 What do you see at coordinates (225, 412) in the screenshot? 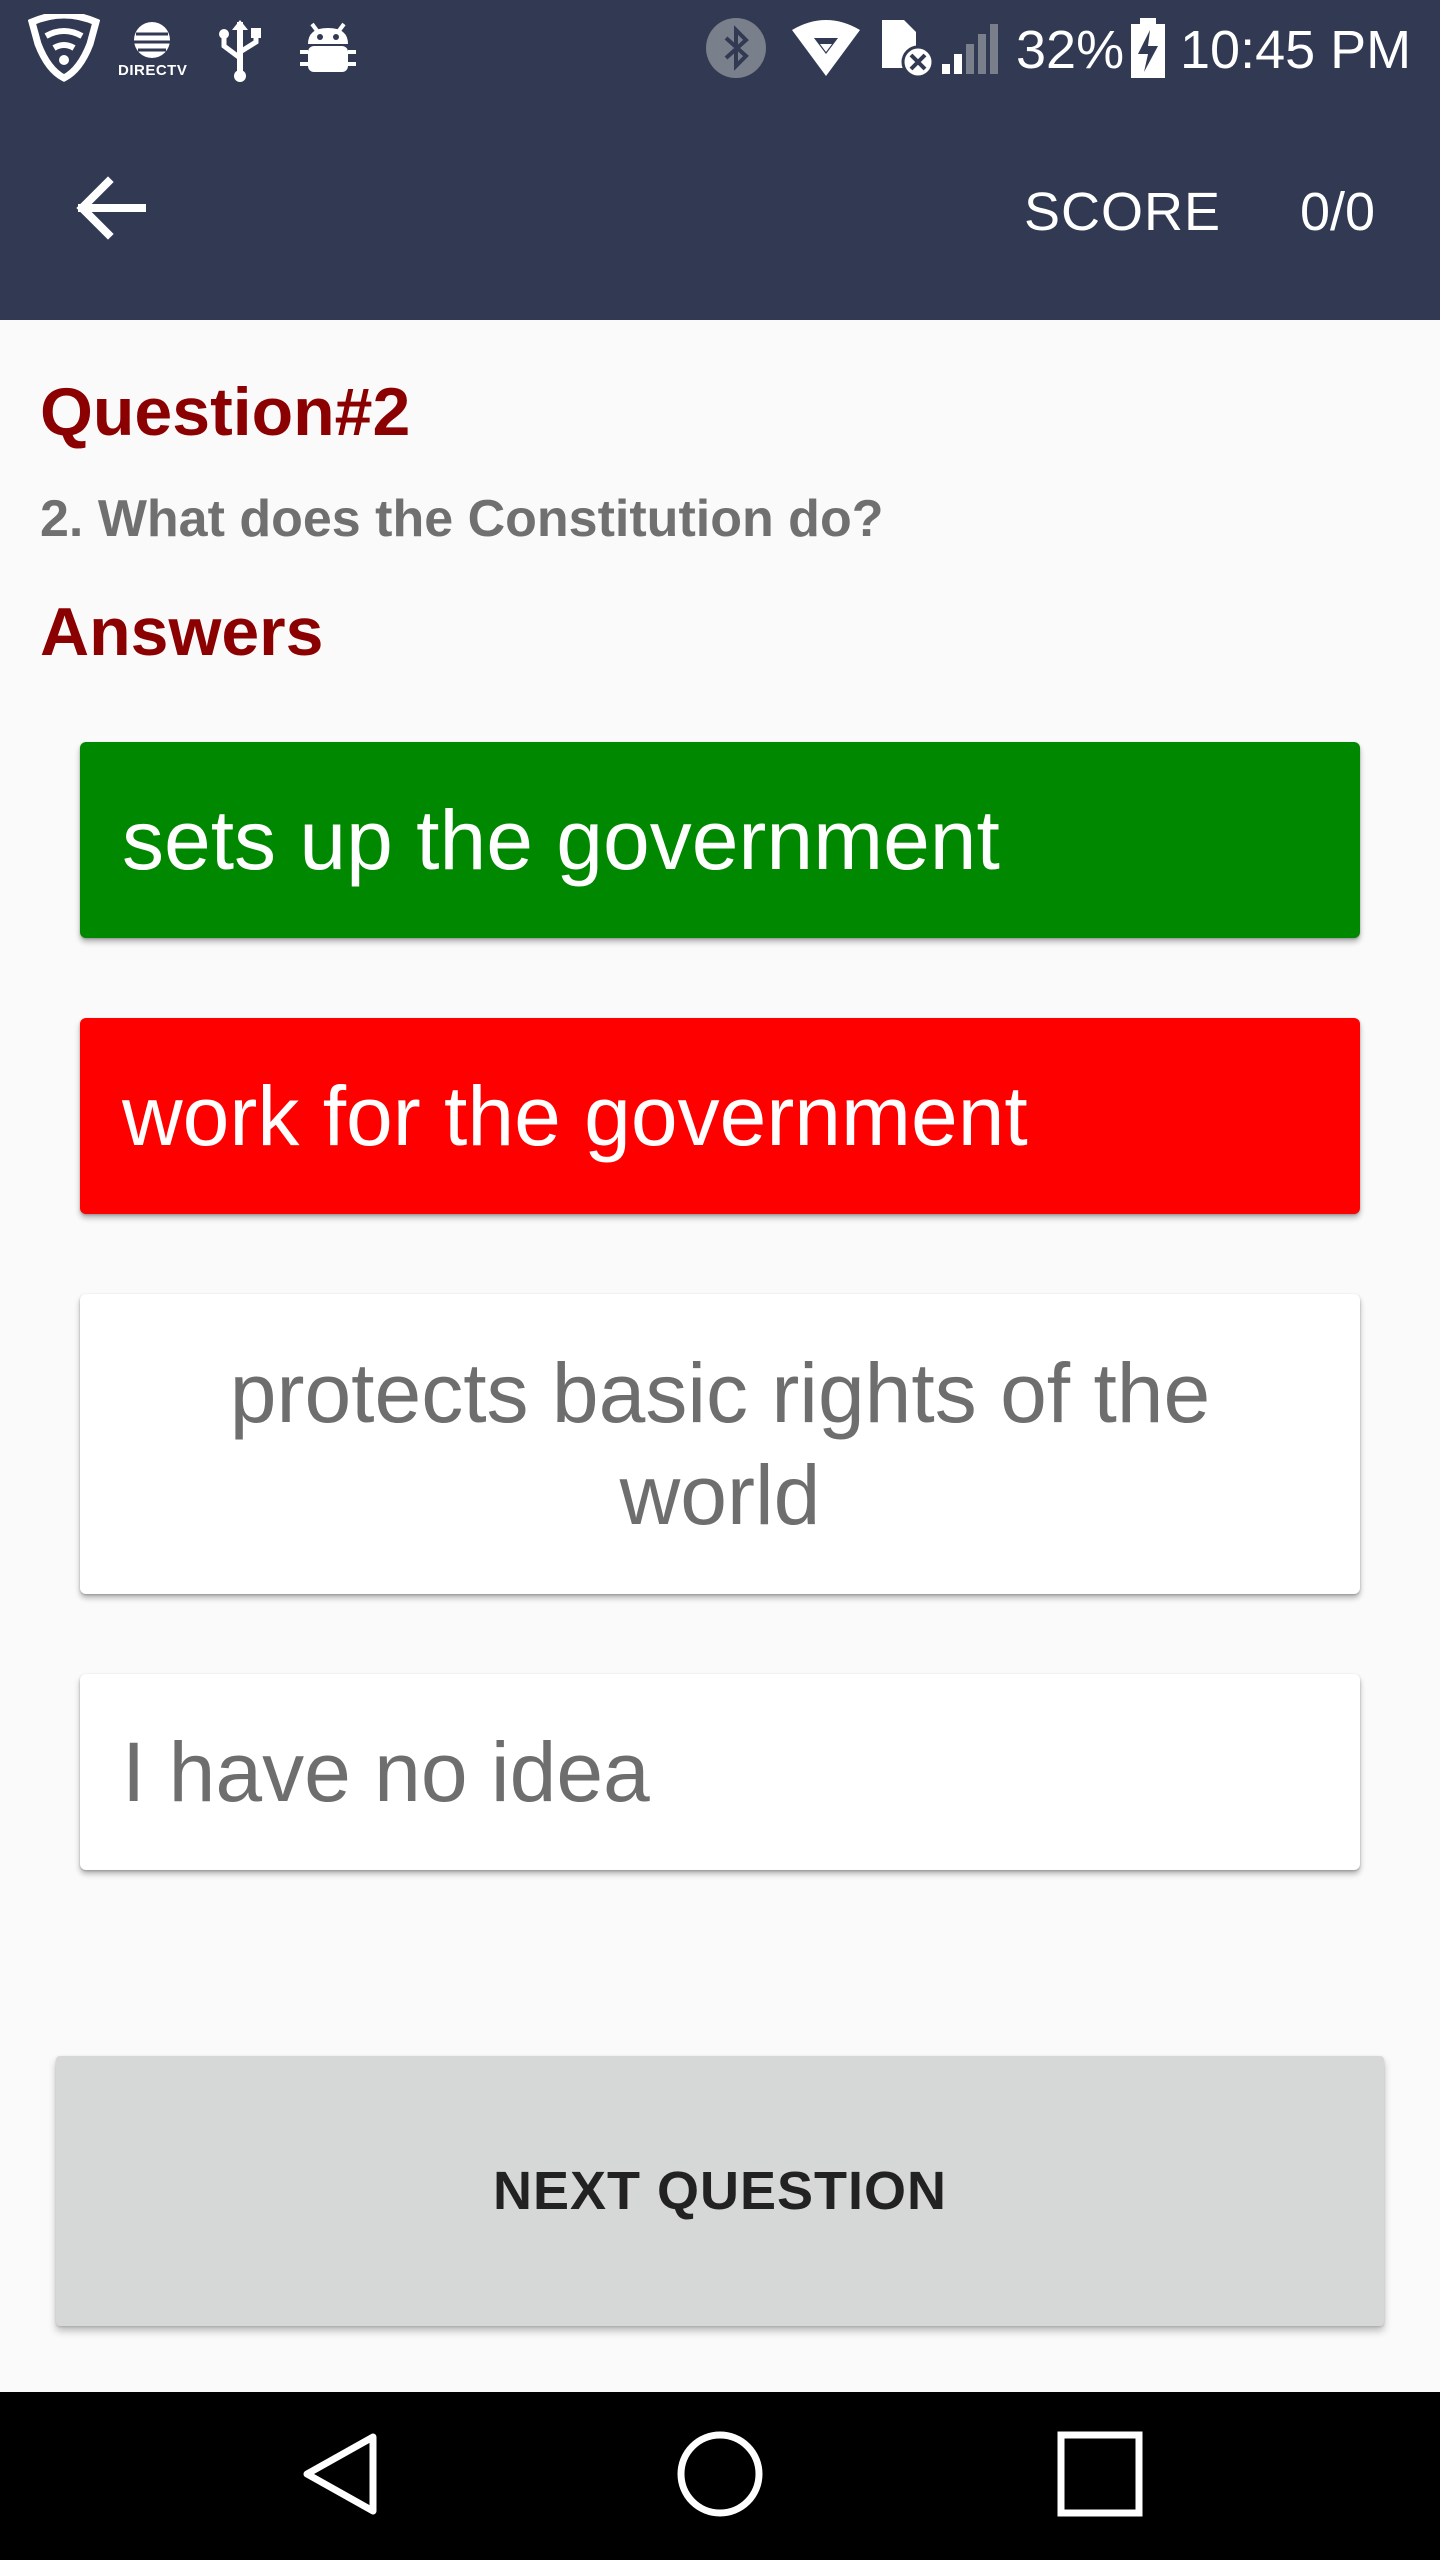
I see `question-title: Question#2` at bounding box center [225, 412].